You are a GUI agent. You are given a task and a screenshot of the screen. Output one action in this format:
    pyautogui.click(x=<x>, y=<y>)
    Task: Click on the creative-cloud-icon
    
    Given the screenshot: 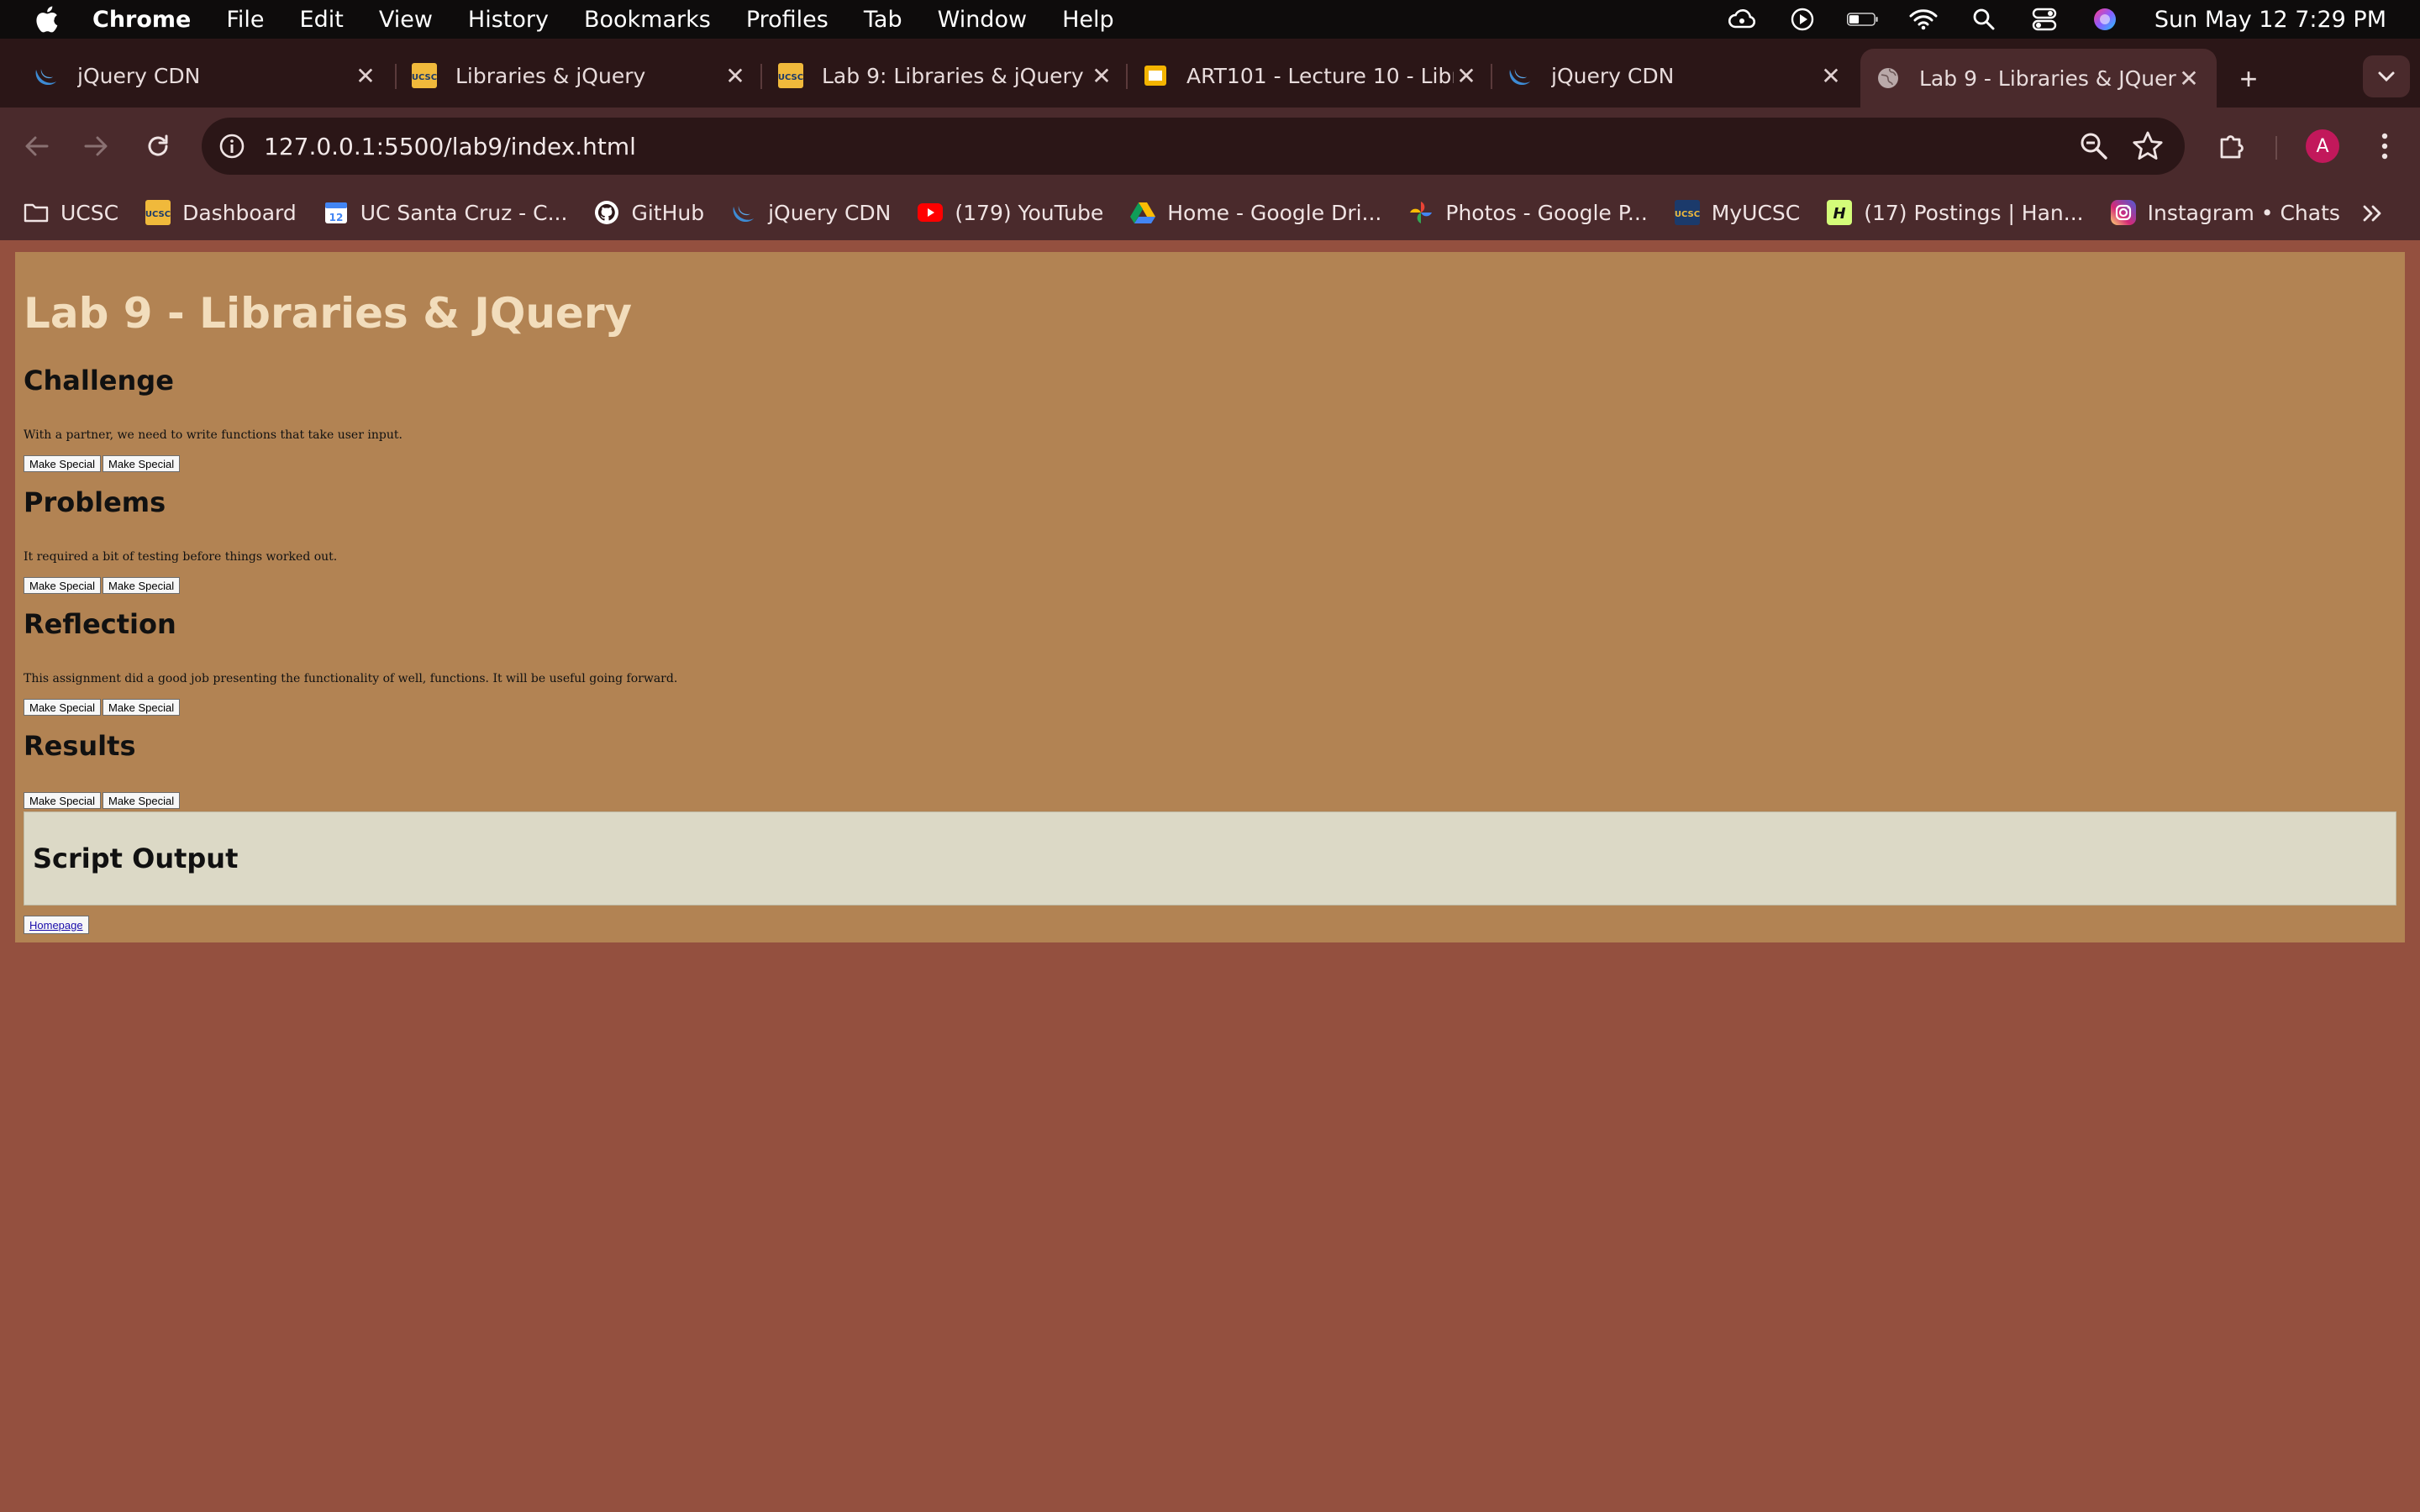 What is the action you would take?
    pyautogui.click(x=1742, y=19)
    